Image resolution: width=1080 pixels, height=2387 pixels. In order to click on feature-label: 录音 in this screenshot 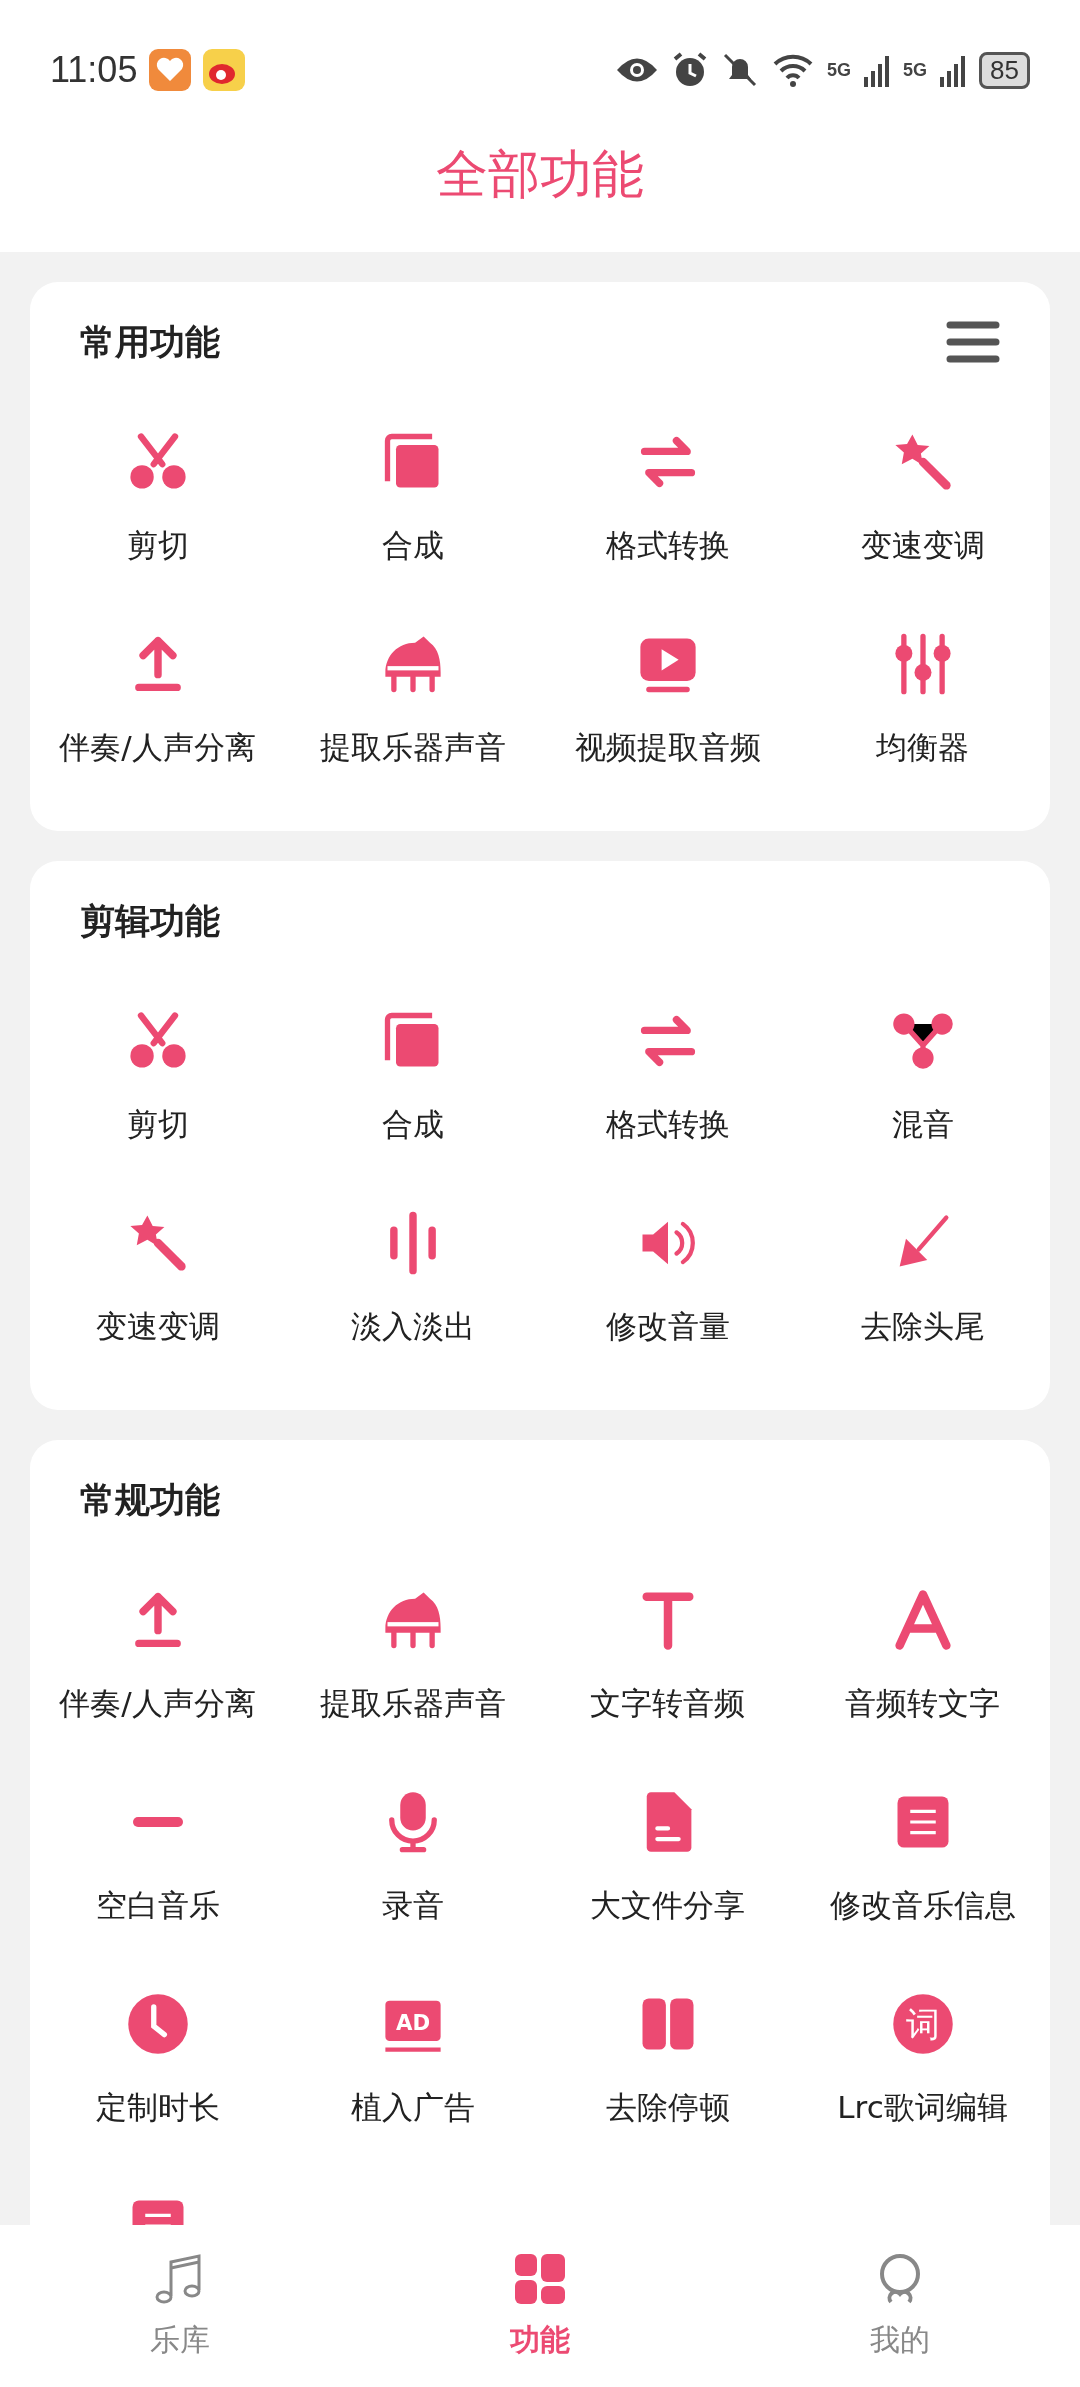, I will do `click(412, 1906)`.